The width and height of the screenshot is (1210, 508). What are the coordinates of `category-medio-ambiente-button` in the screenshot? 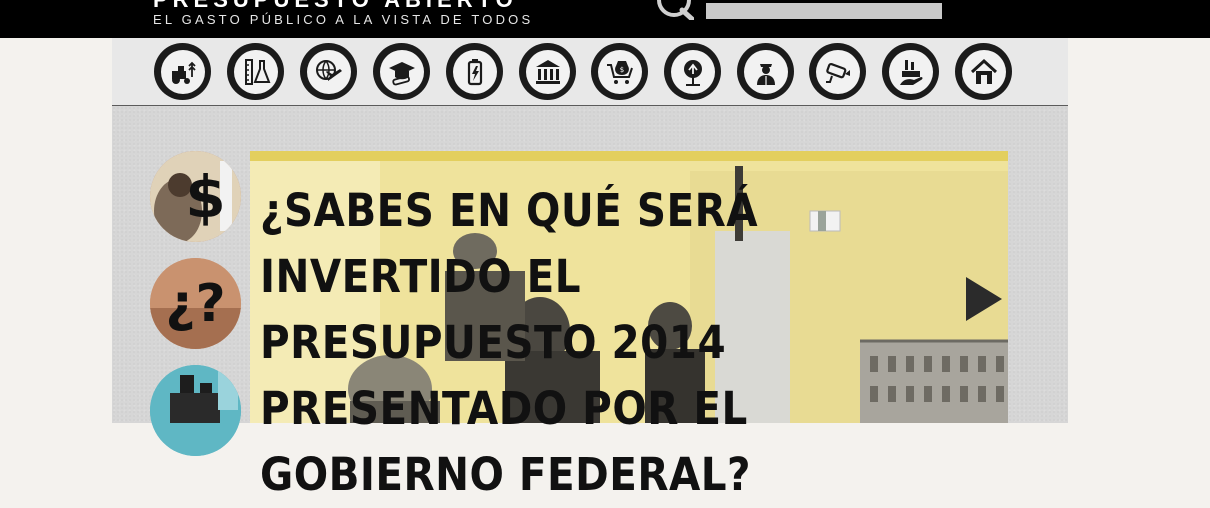 It's located at (692, 71).